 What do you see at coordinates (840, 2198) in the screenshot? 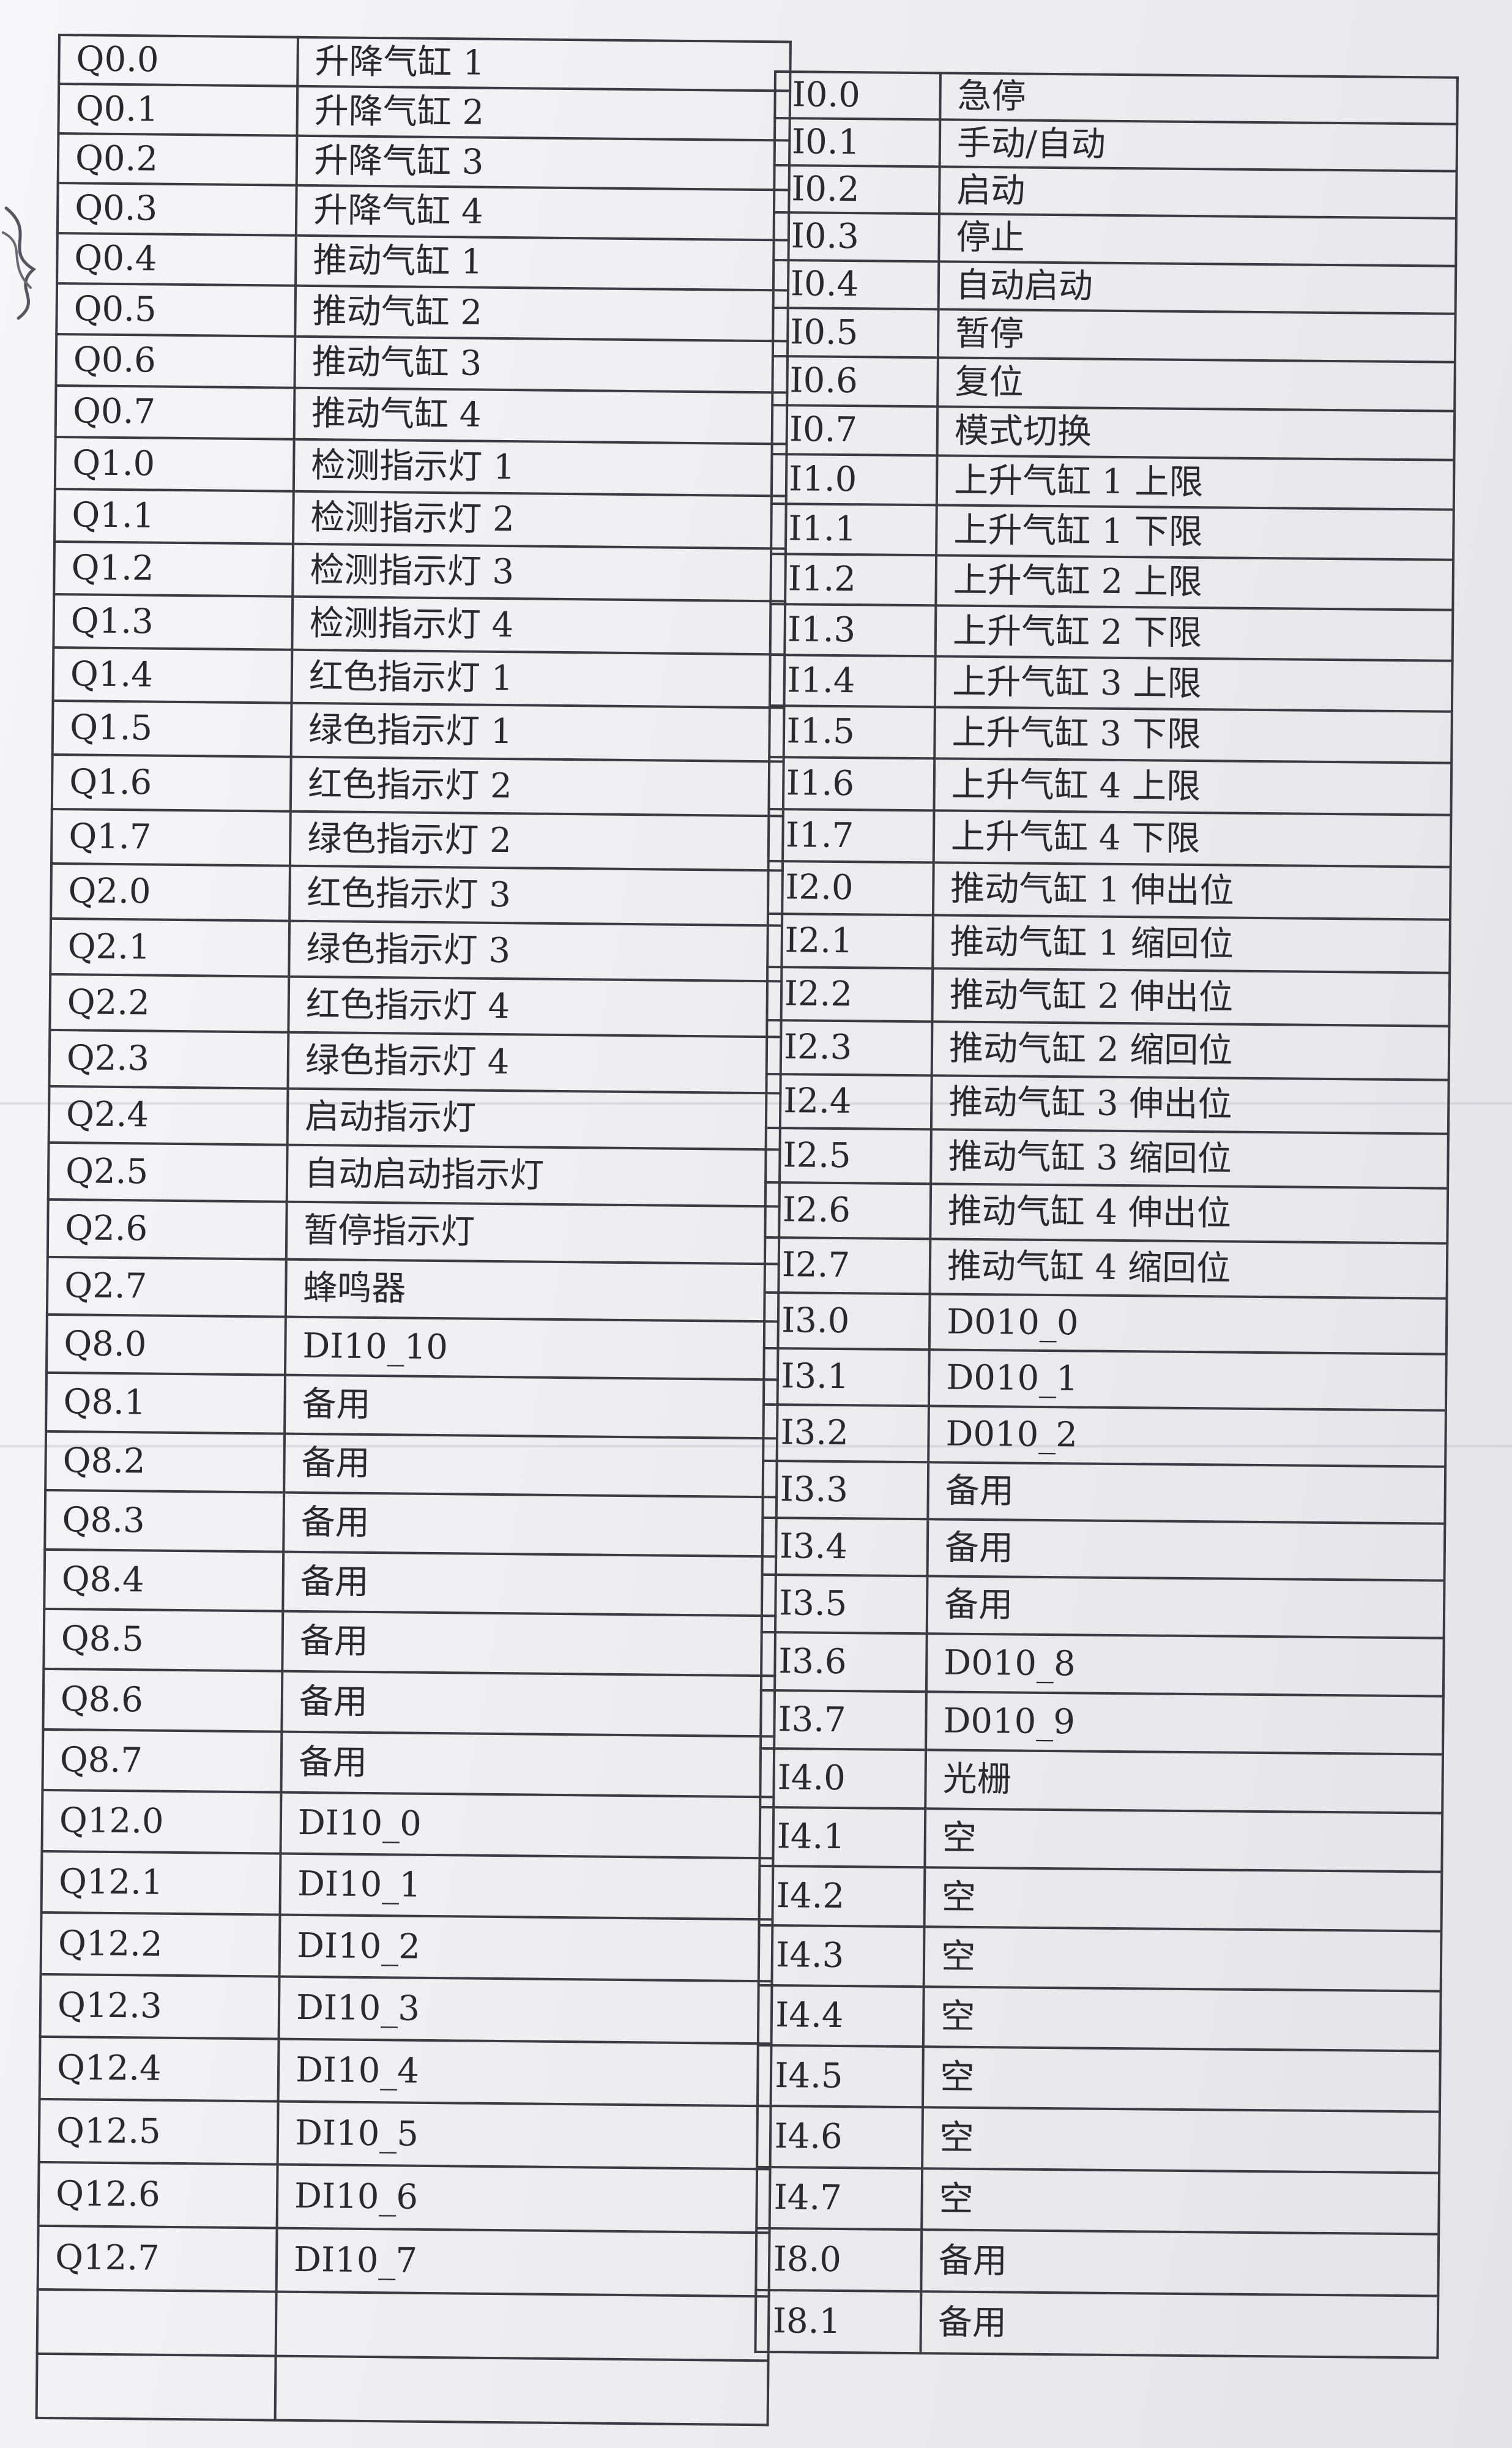
I see `io-address-cell: I4.7` at bounding box center [840, 2198].